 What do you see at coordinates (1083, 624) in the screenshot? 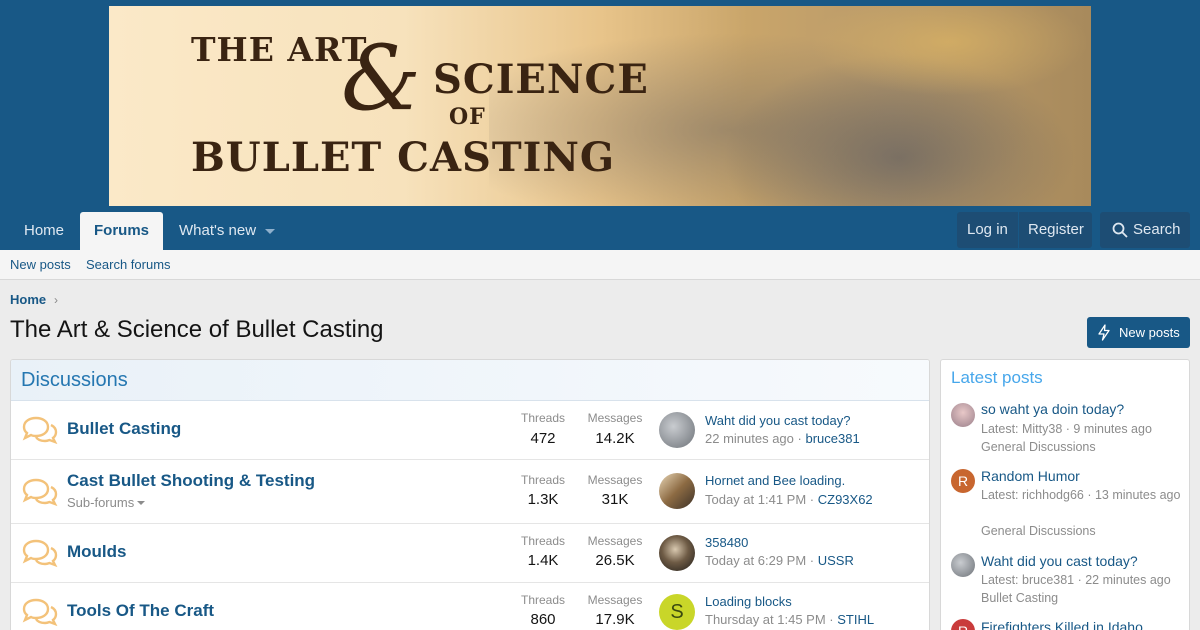
I see `latest-post-link: Firefighters Killed in Idaho` at bounding box center [1083, 624].